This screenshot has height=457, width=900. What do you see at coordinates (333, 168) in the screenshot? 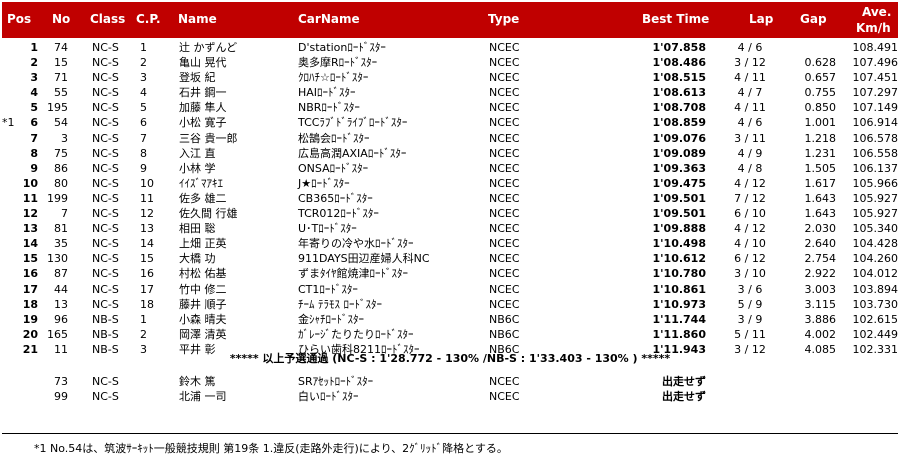
I see `row-car-name: ONSAﾛｰﾄﾞｽﾀｰ` at bounding box center [333, 168].